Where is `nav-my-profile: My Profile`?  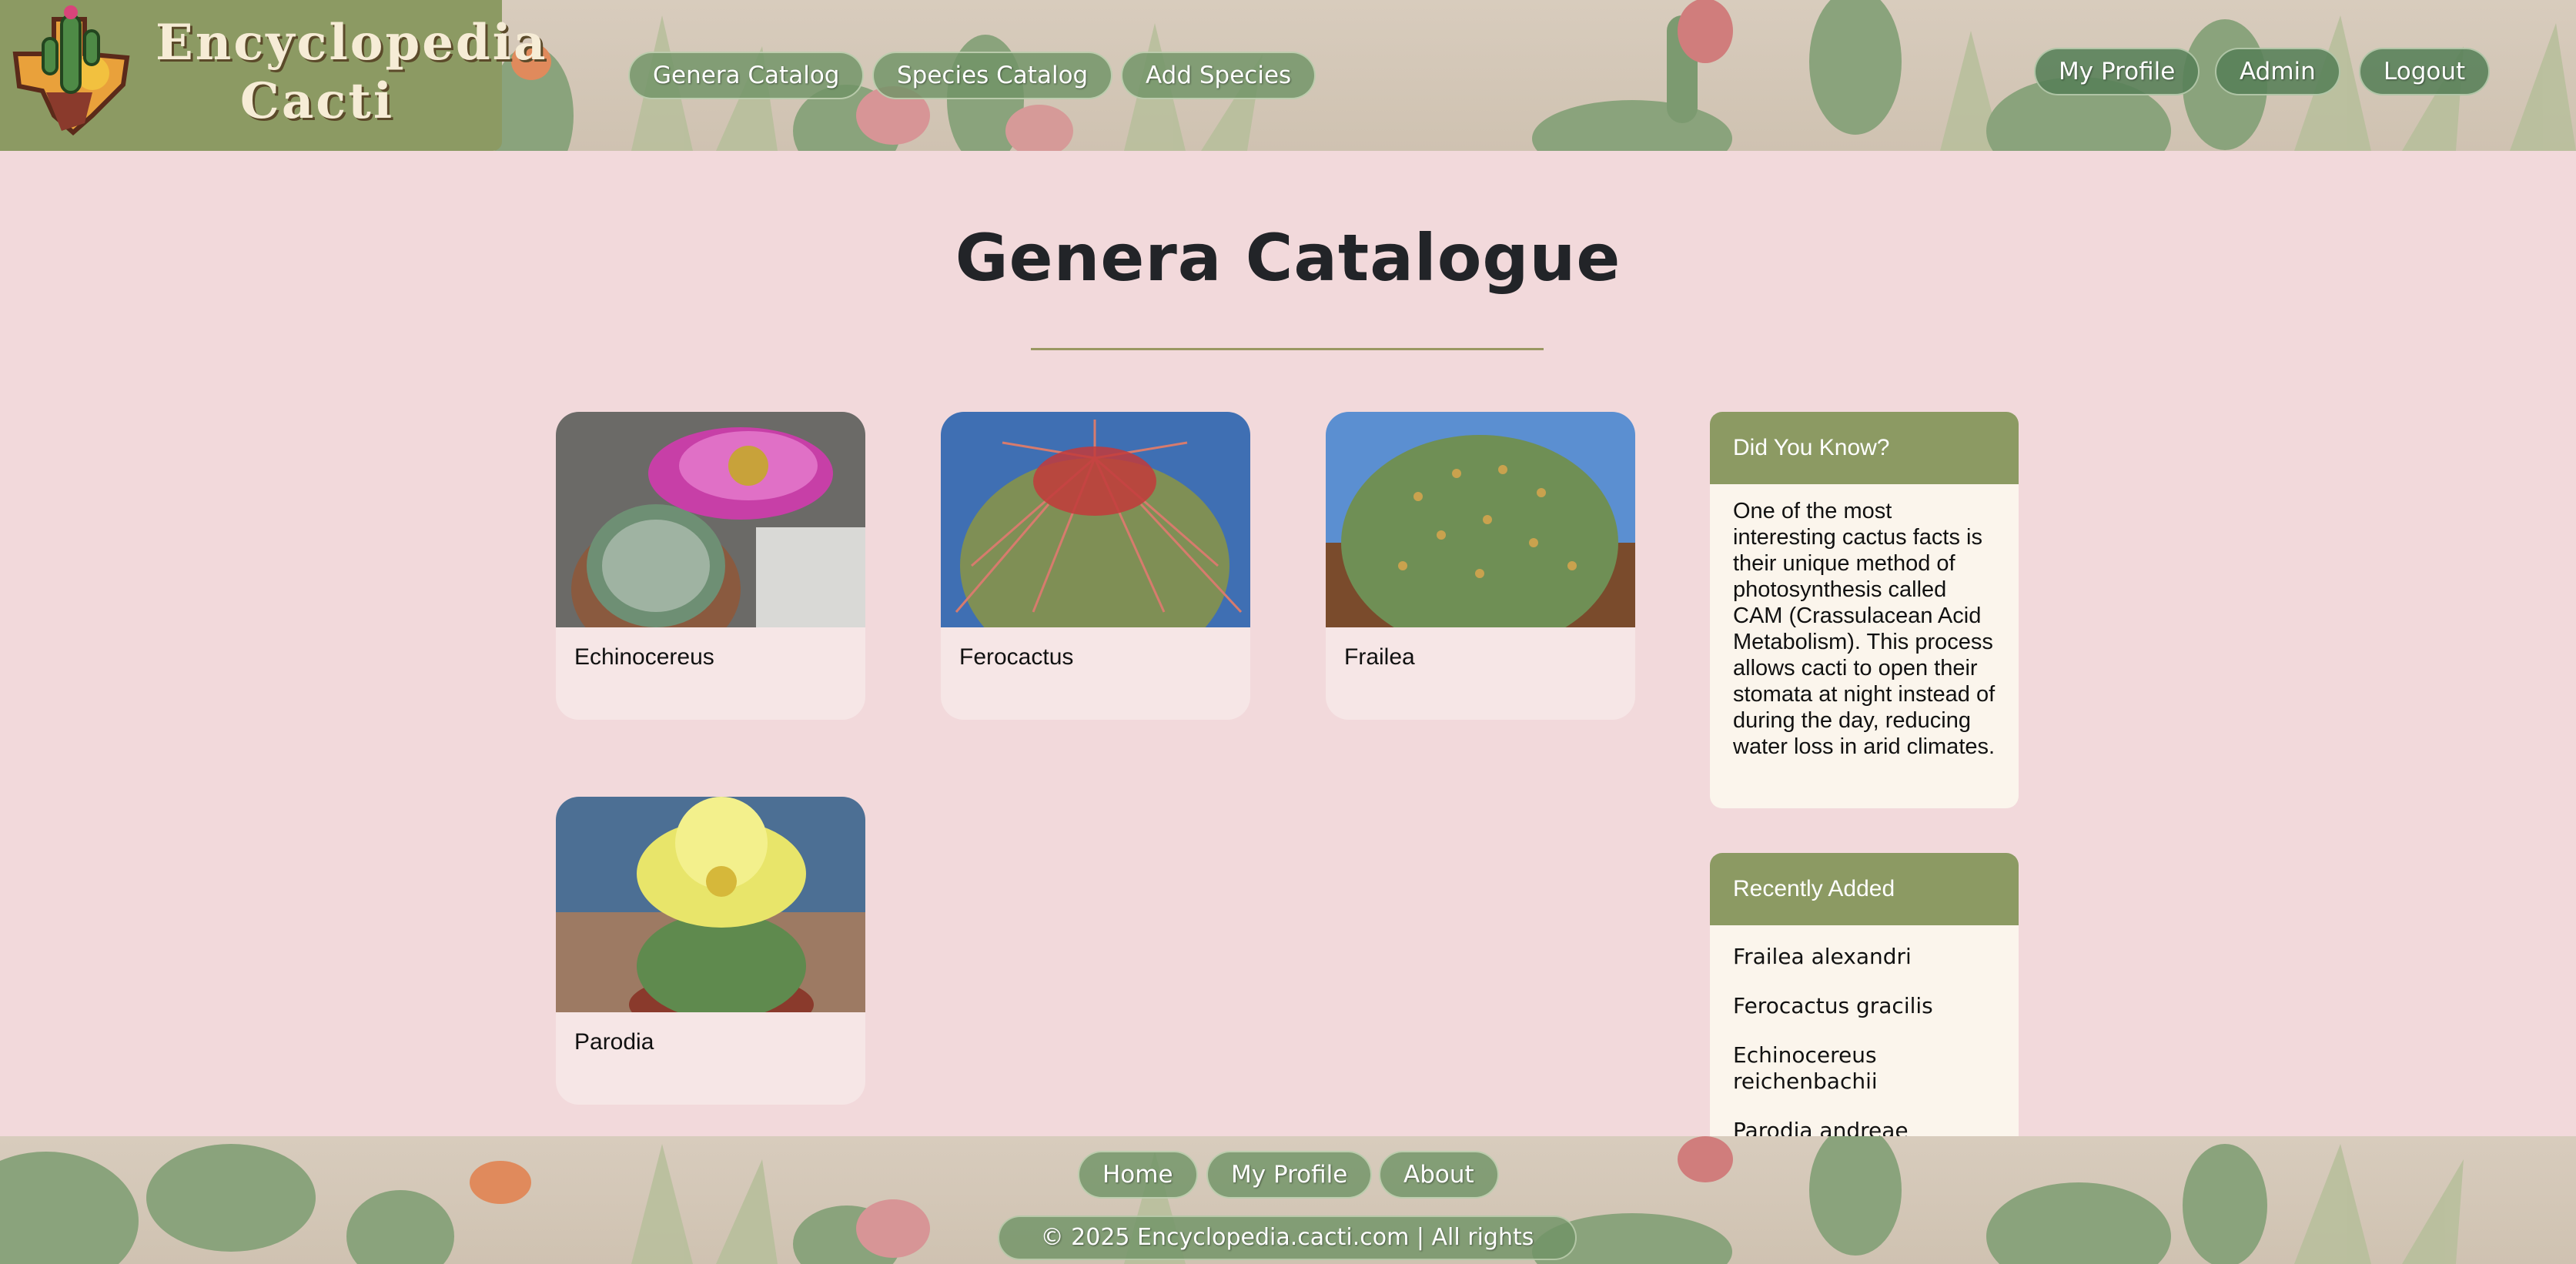 nav-my-profile: My Profile is located at coordinates (2117, 71).